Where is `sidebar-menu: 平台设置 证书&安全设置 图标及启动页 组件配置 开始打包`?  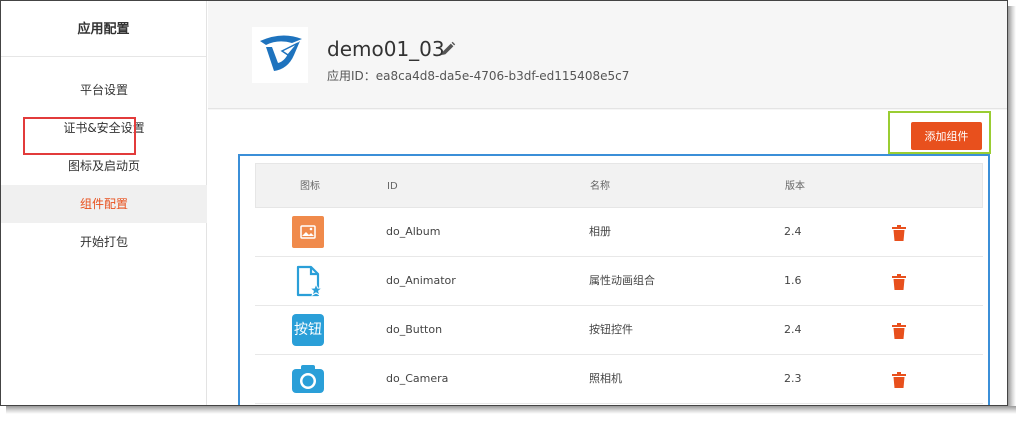 sidebar-menu: 平台设置 证书&安全设置 图标及启动页 组件配置 开始打包 is located at coordinates (104, 166).